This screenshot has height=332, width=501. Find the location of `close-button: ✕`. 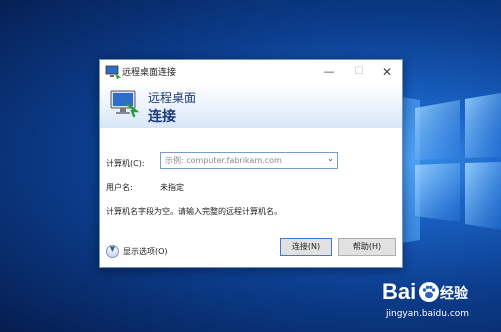

close-button: ✕ is located at coordinates (387, 72).